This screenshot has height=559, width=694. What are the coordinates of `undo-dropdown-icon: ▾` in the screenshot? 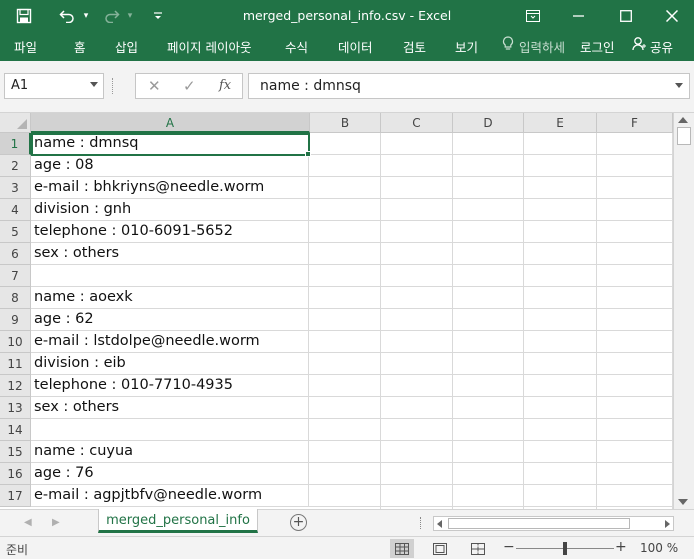 It's located at (86, 15).